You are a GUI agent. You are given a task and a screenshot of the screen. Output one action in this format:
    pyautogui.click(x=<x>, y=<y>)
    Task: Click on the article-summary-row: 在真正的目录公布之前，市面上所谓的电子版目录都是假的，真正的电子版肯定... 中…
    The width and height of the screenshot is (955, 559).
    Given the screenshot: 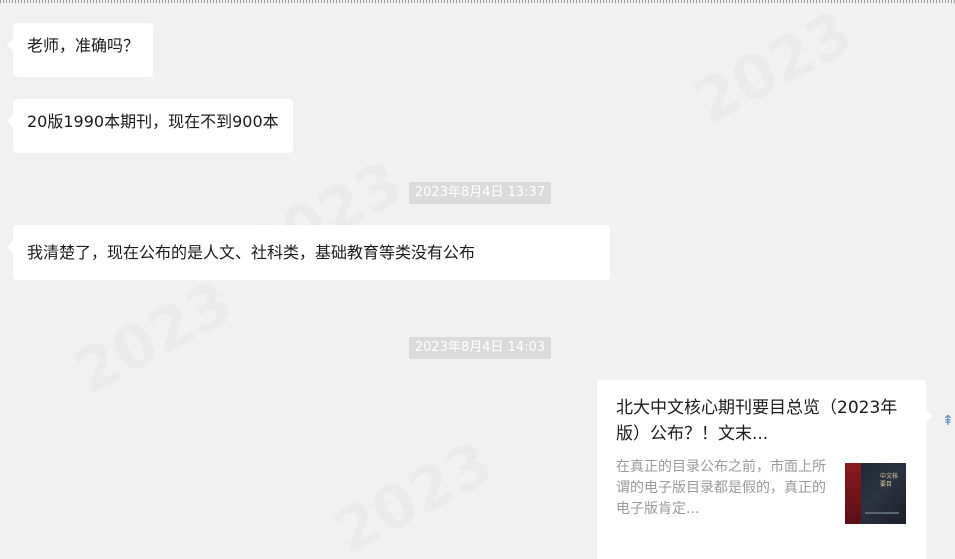 What is the action you would take?
    pyautogui.click(x=762, y=490)
    